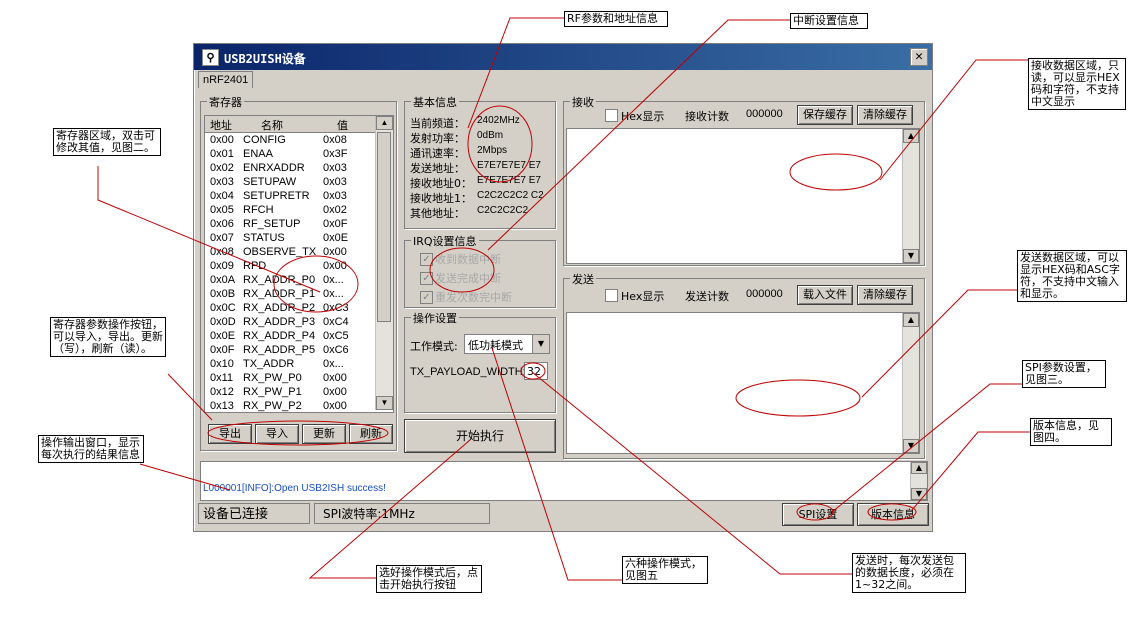 This screenshot has height=626, width=1146. I want to click on leader-line-register-ops, so click(190, 397).